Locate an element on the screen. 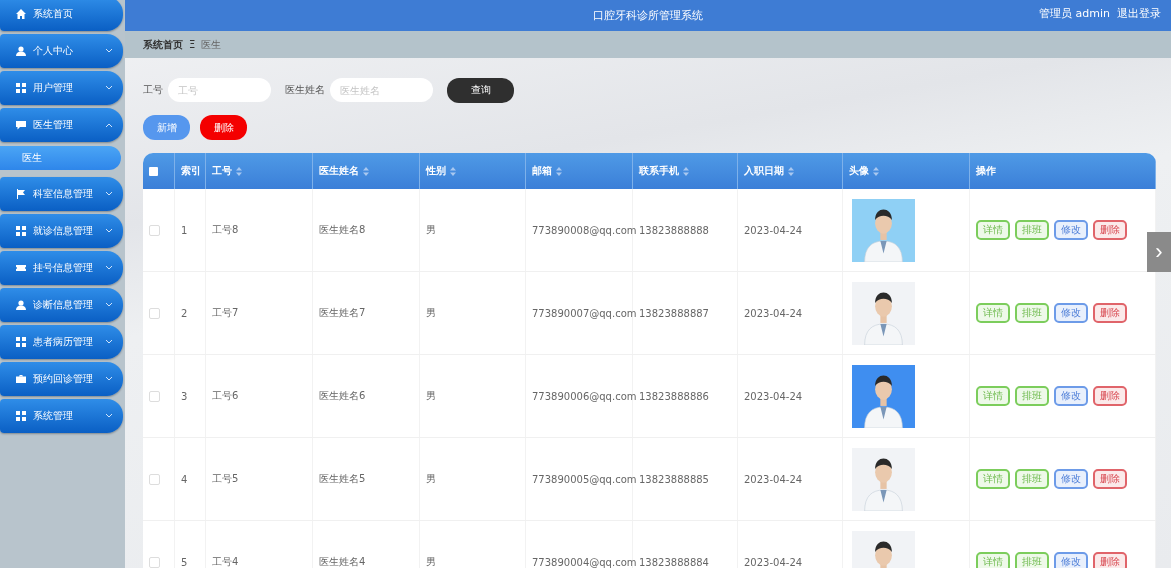 This screenshot has width=1171, height=568. table-cell: 3 is located at coordinates (184, 396).